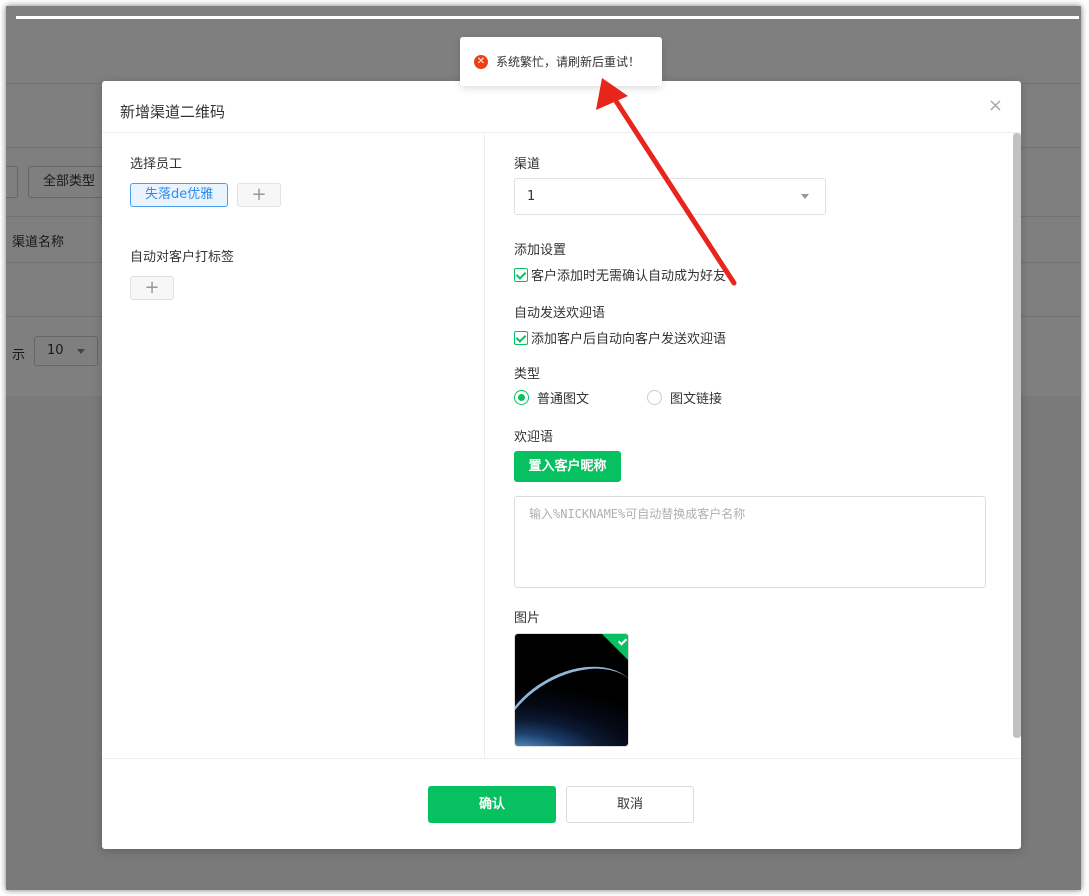 Image resolution: width=1089 pixels, height=896 pixels. I want to click on annotation-arrow-shaft, so click(674, 190).